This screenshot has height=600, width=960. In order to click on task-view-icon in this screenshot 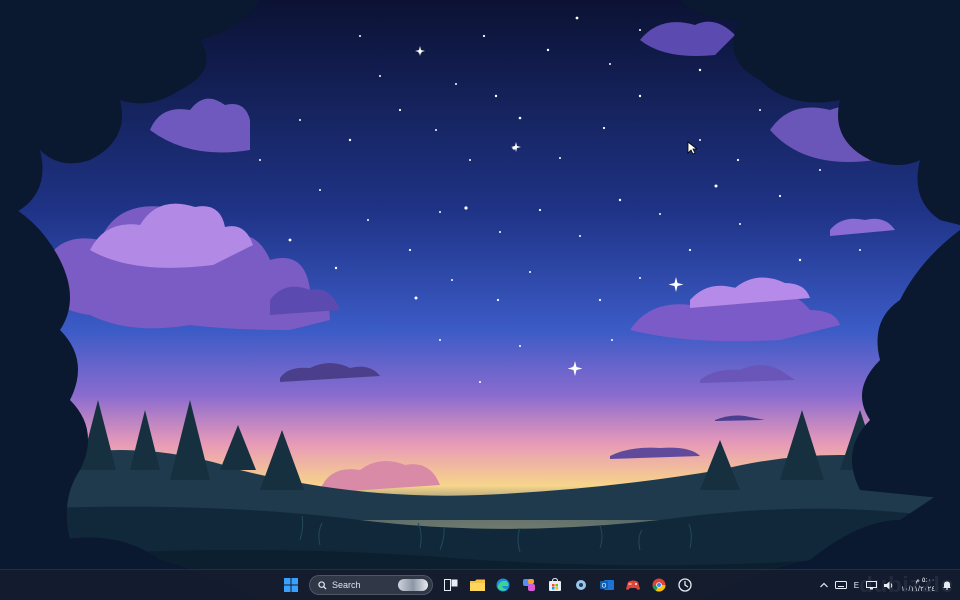, I will do `click(451, 585)`.